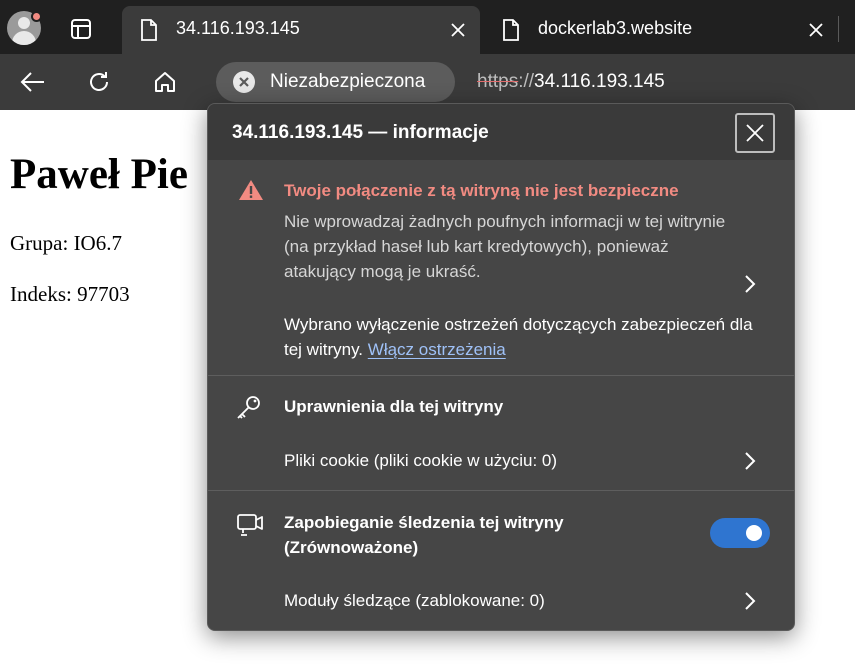  I want to click on address-bar: https://34.116.193.145, so click(571, 82).